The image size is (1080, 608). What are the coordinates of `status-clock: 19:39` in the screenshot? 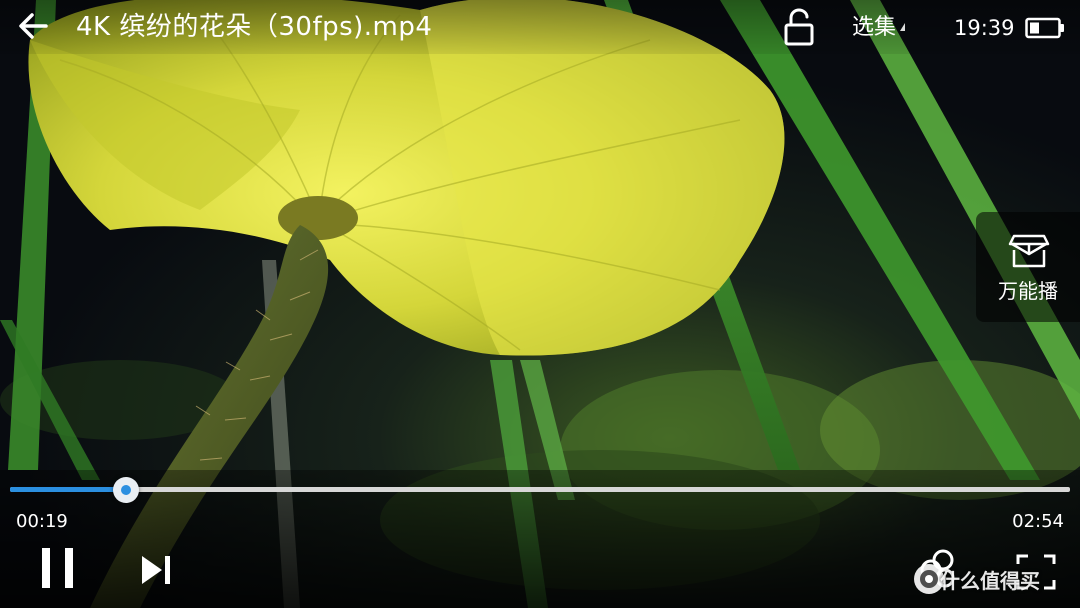 It's located at (984, 28).